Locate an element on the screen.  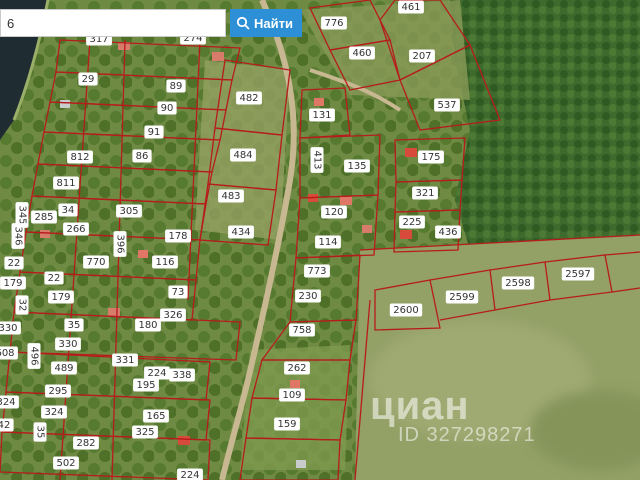
plot-label: 484 is located at coordinates (243, 155).